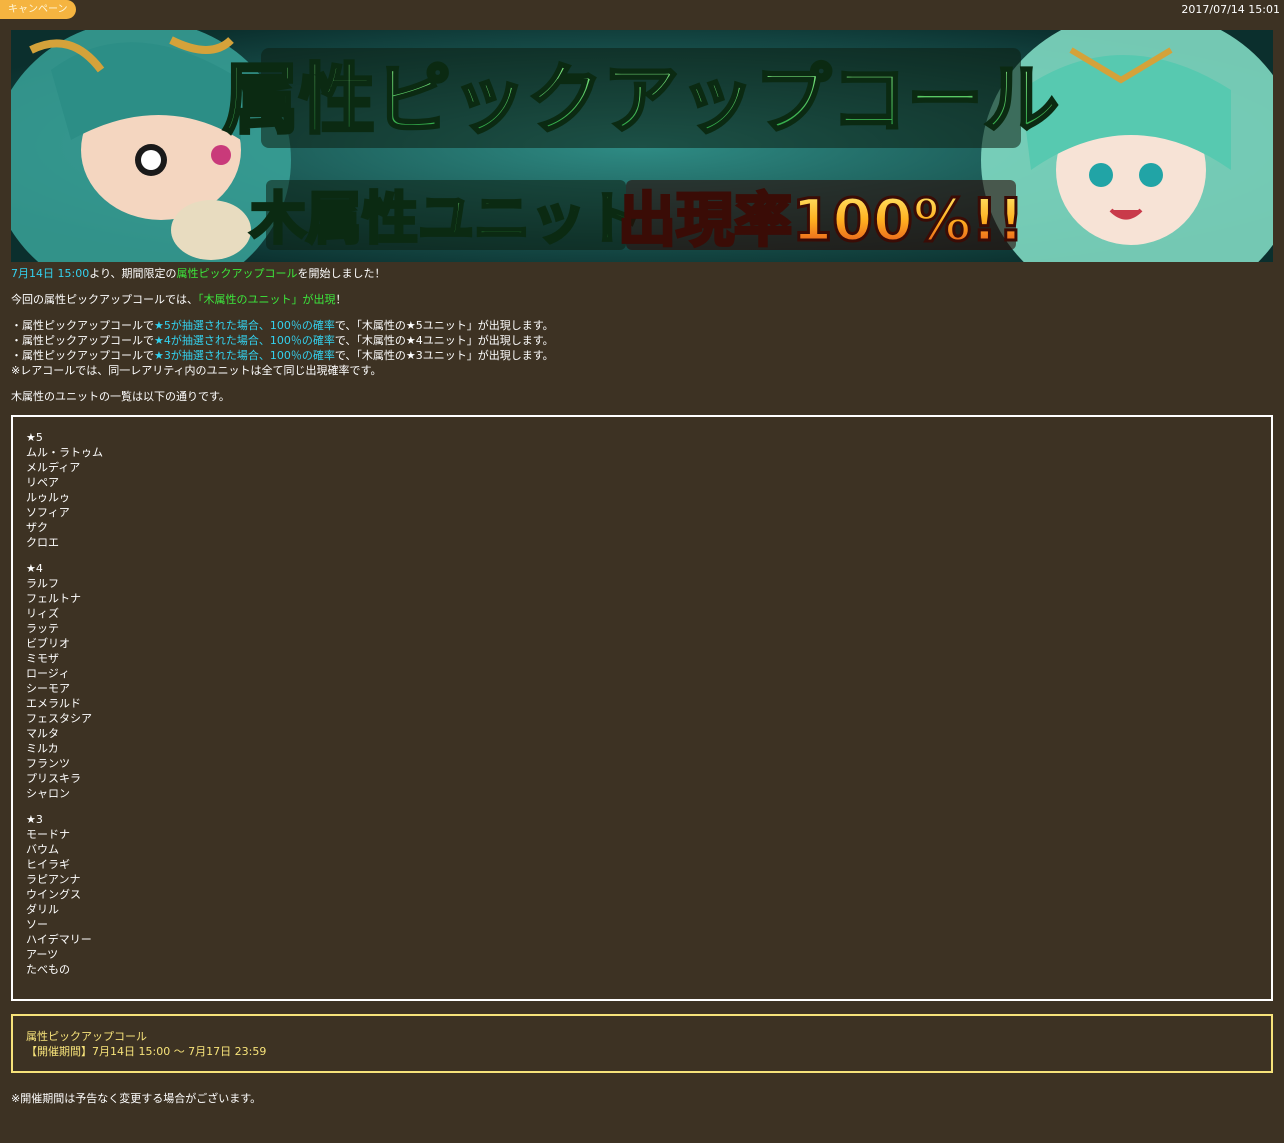  I want to click on unit-item: たべもの, so click(48, 969).